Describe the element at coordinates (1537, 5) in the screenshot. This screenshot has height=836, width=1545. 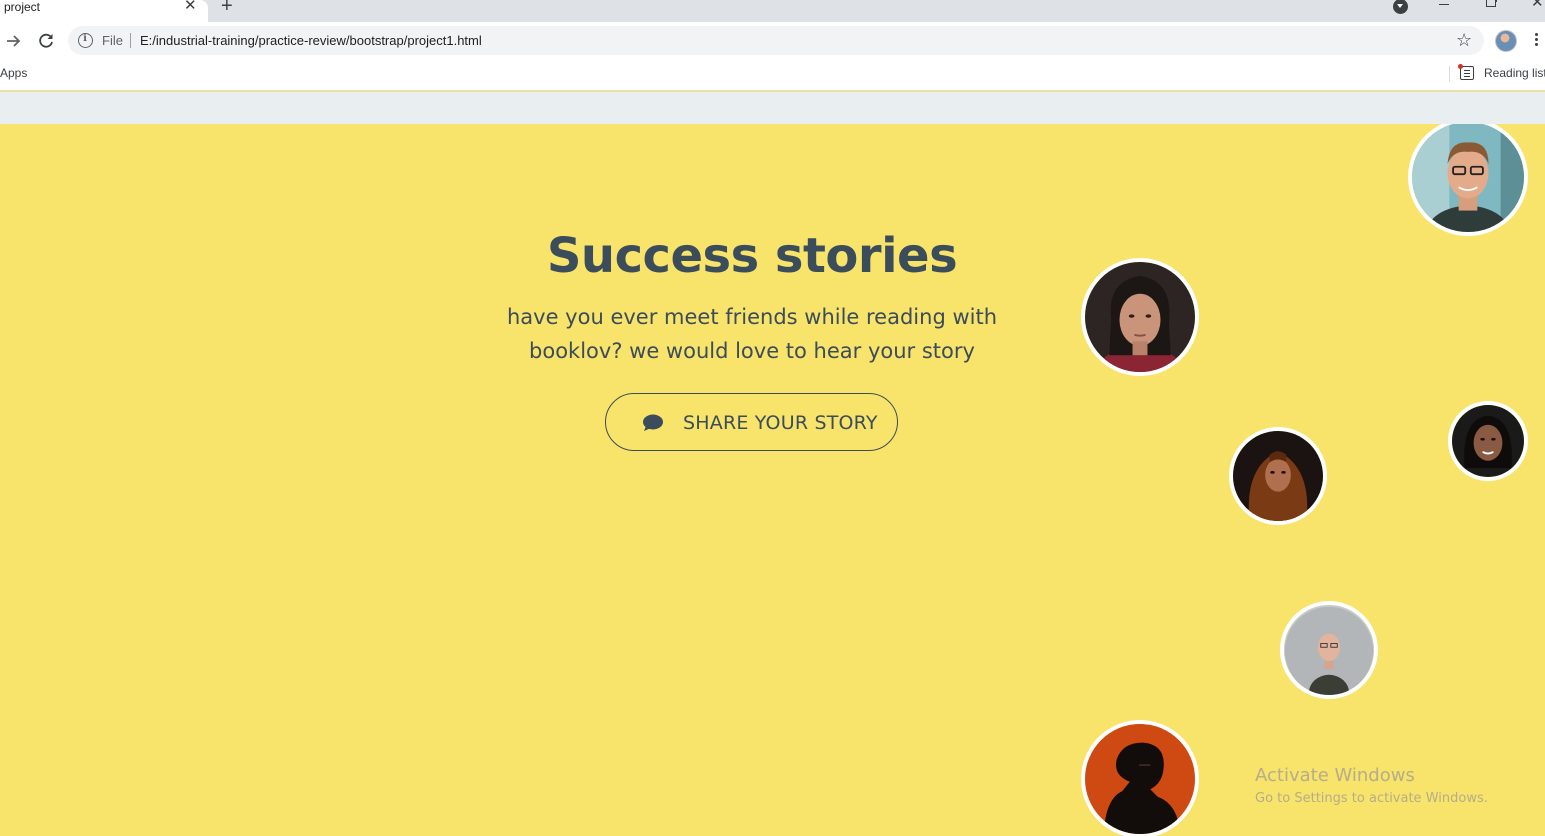
I see `close-window-icon: ✕` at that location.